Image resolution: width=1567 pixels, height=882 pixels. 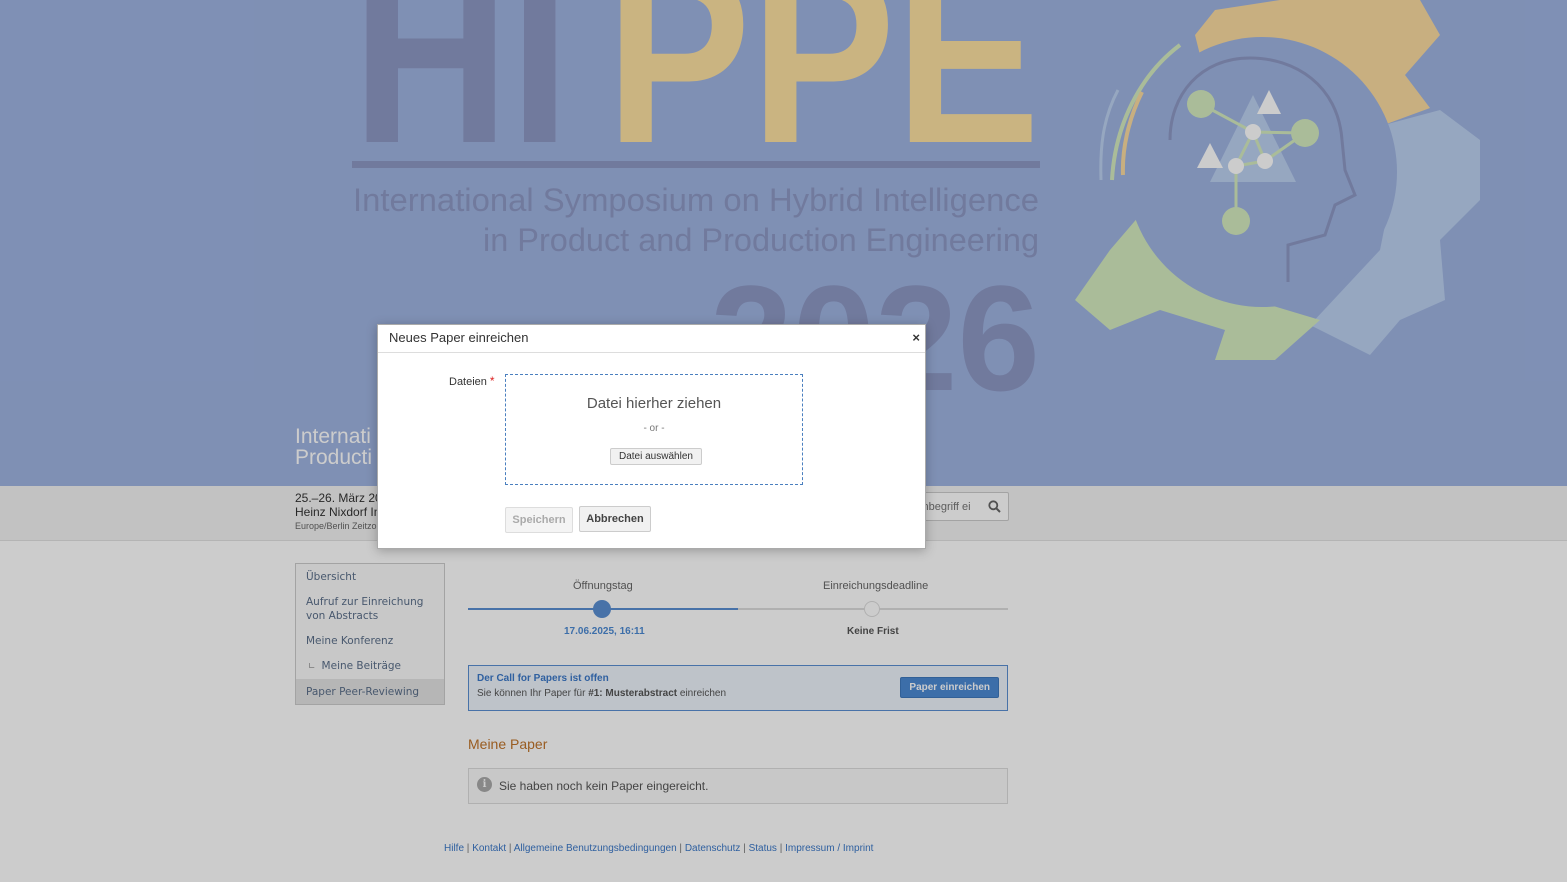 I want to click on dialog-header: Neues Paper einreichen ×, so click(x=651, y=339).